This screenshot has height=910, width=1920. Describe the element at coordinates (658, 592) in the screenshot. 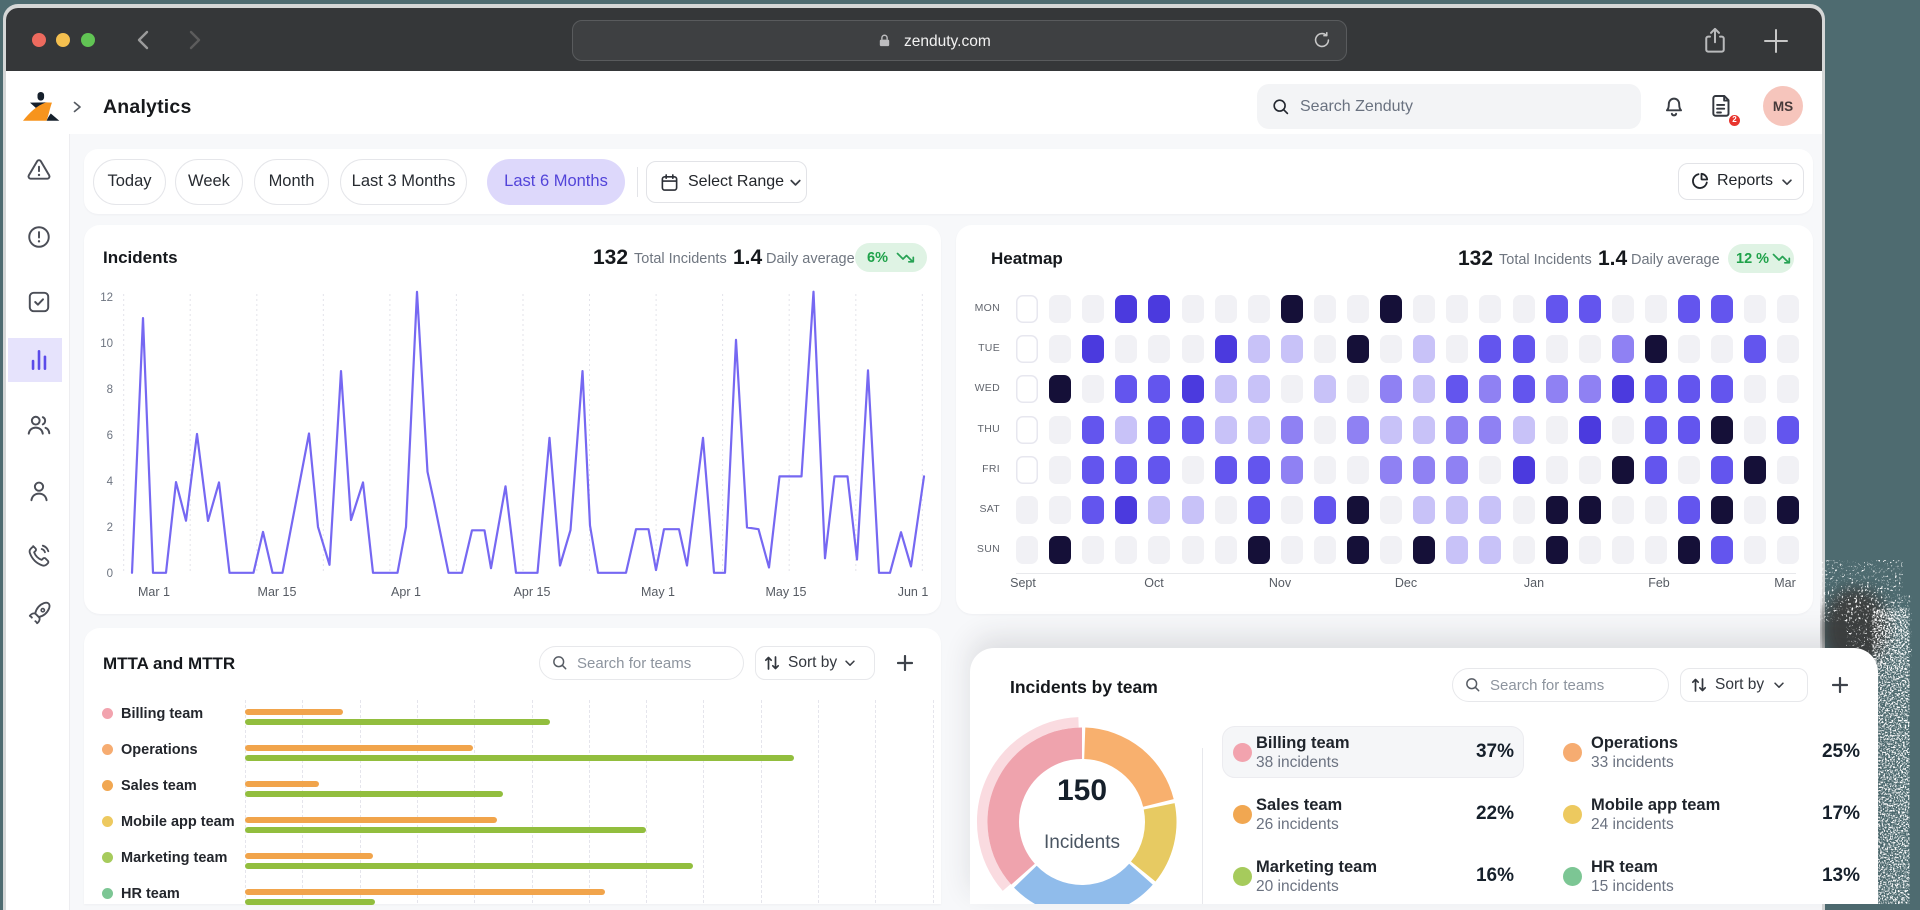

I see `svg-text: May 1` at that location.